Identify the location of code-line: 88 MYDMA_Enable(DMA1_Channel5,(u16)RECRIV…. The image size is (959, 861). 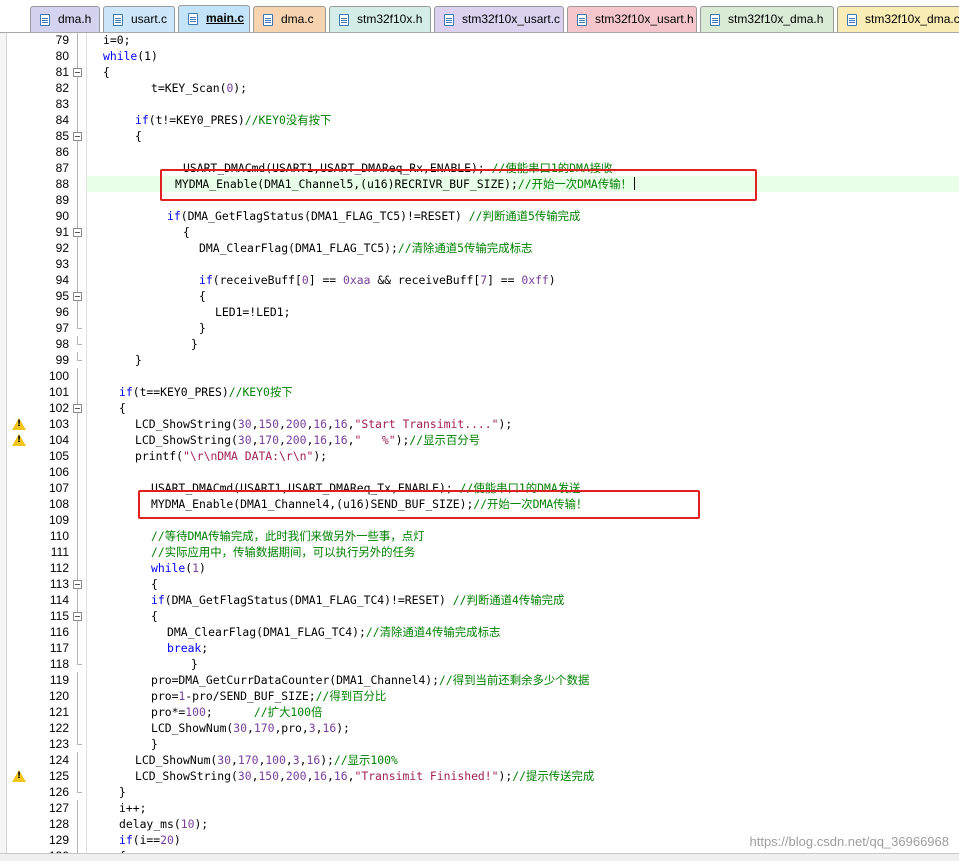
(479, 184).